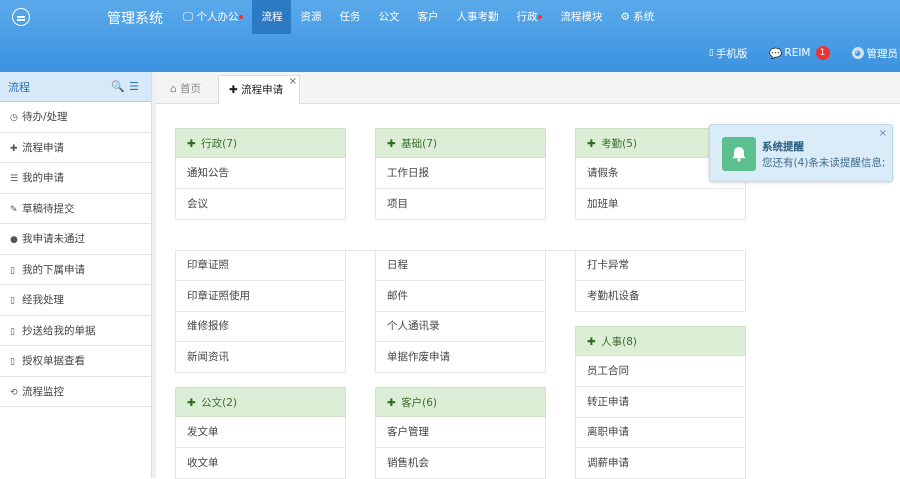  Describe the element at coordinates (260, 432) in the screenshot. I see `list-item: 发文单` at that location.